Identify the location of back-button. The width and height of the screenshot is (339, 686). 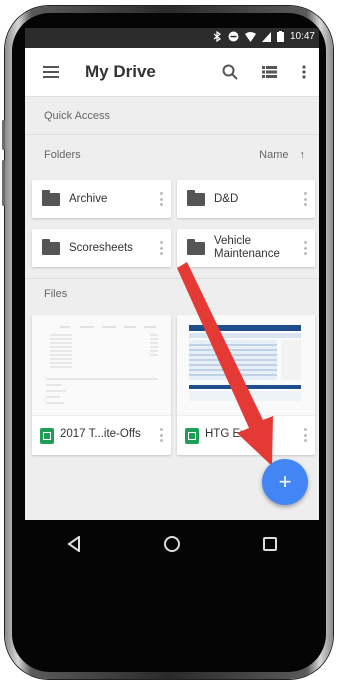
(74, 544).